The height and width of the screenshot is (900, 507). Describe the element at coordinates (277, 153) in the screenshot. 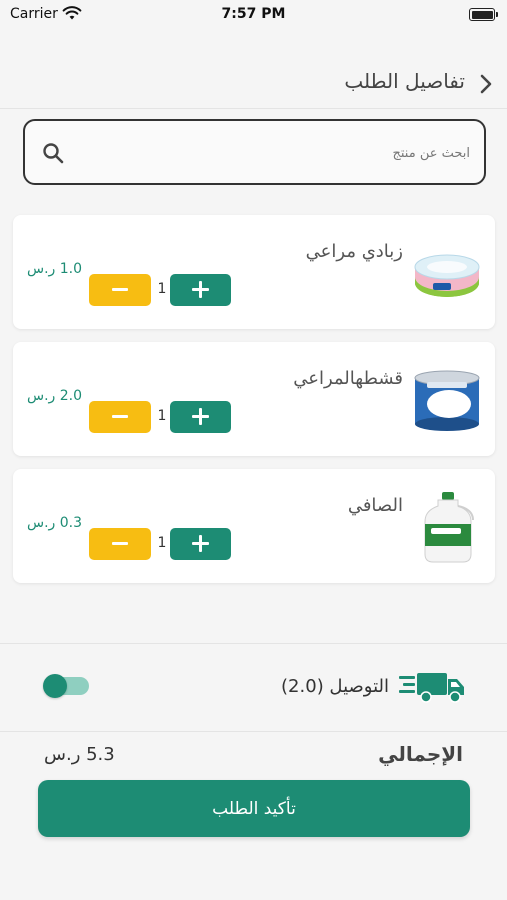

I see `search-input` at that location.